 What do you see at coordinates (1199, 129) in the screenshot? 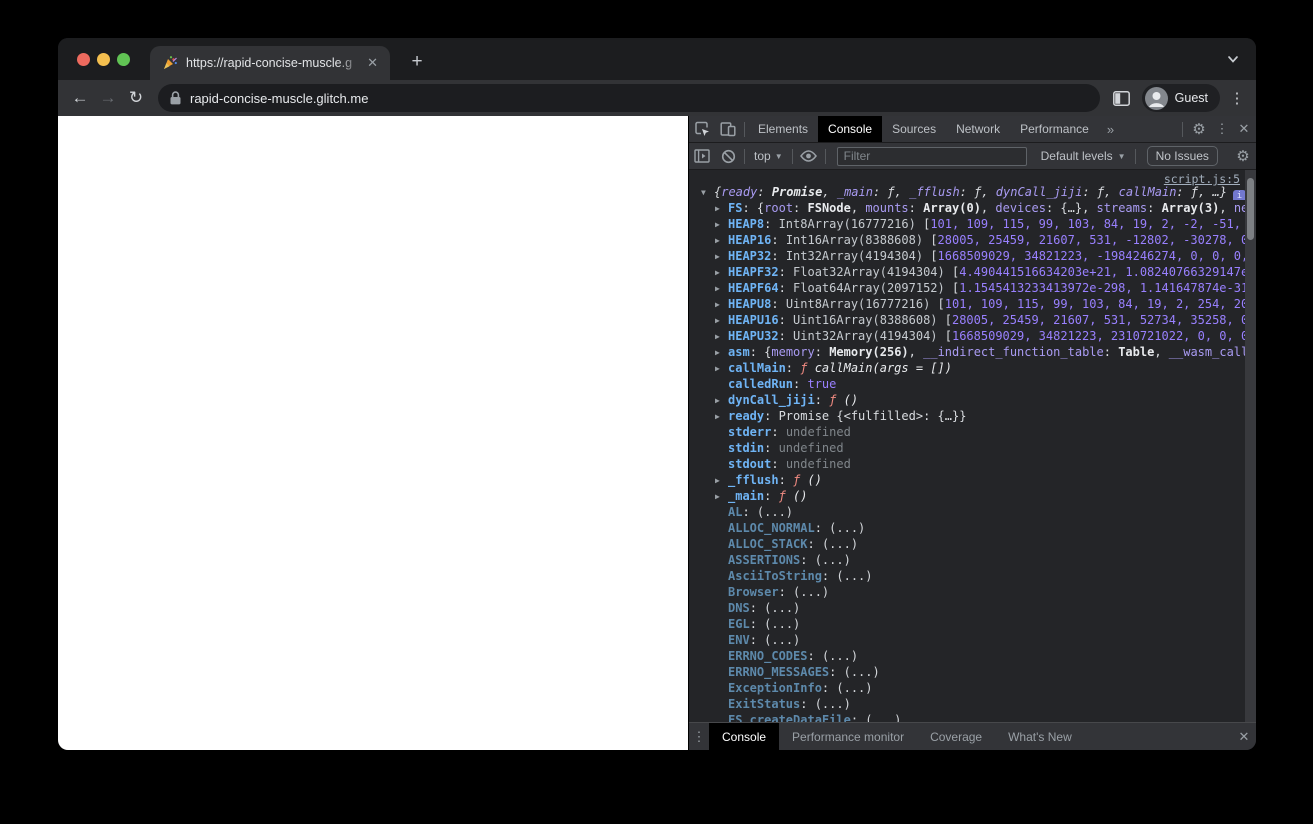
I see `devtools-settings-icon: ⚙` at bounding box center [1199, 129].